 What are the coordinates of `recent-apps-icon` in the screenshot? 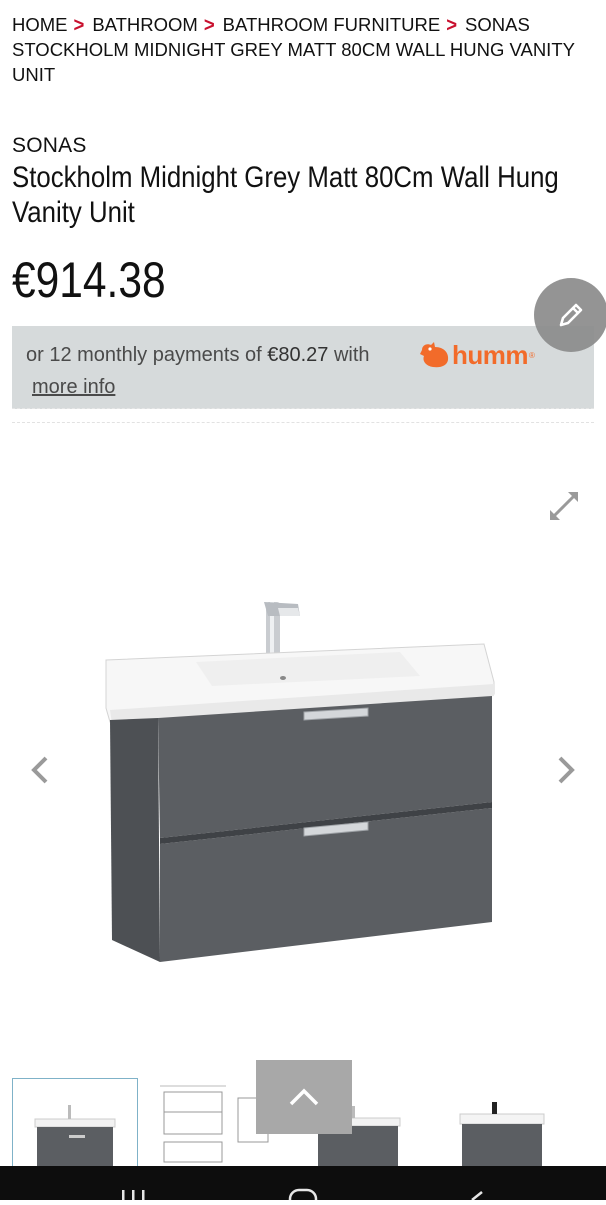 It's located at (133, 1195).